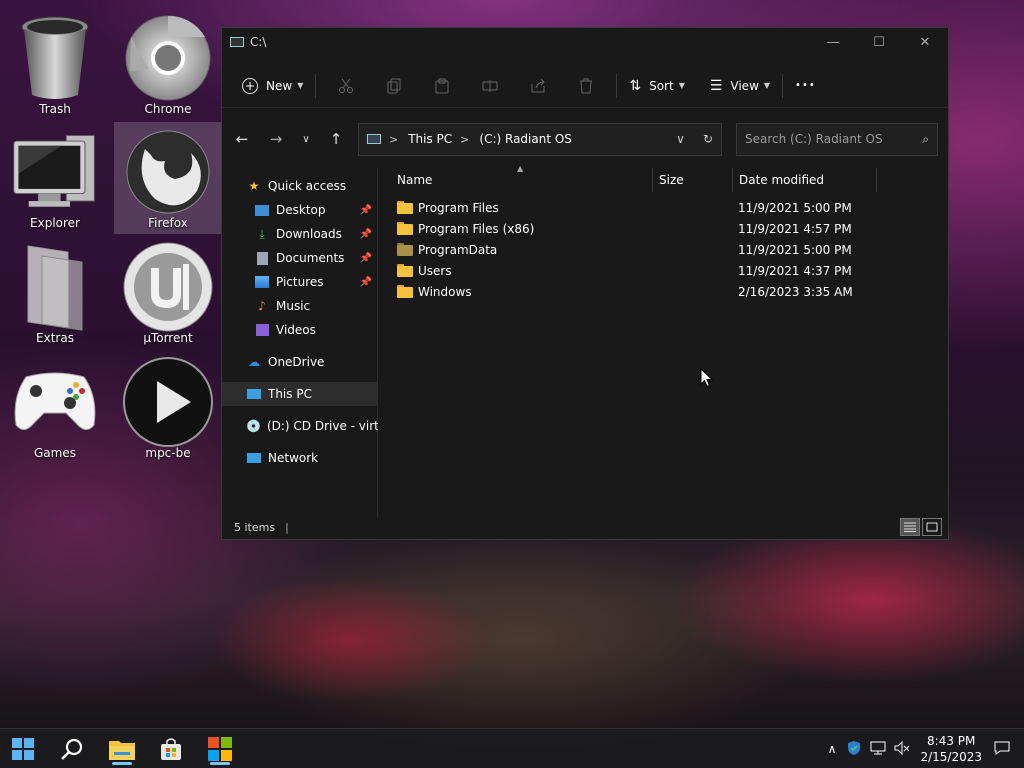 The height and width of the screenshot is (768, 1024). I want to click on nav-documents: Documents 📌, so click(315, 258).